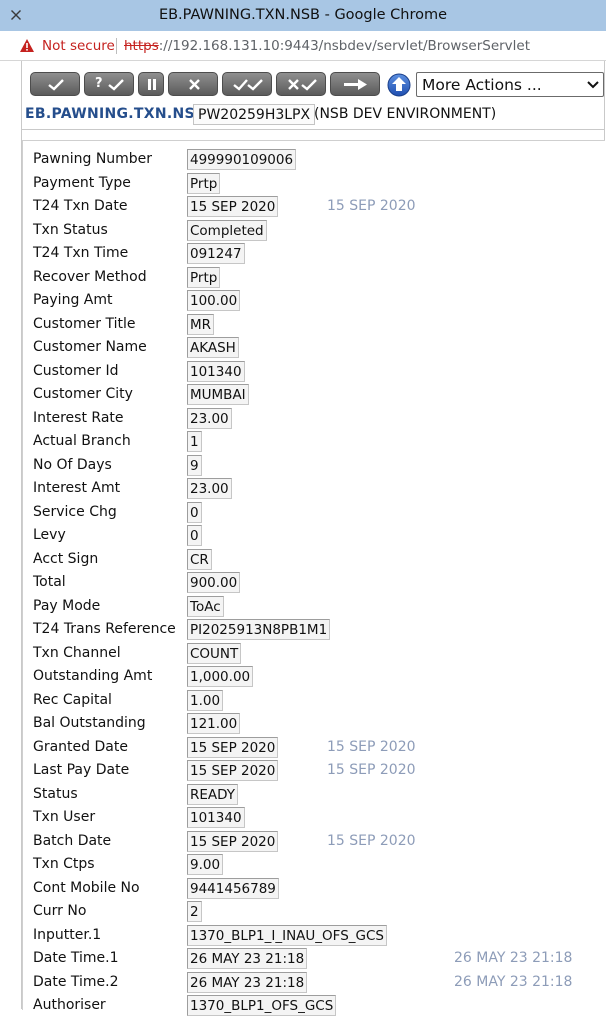 The height and width of the screenshot is (1017, 606). I want to click on authorise-double-check-icon, so click(248, 85).